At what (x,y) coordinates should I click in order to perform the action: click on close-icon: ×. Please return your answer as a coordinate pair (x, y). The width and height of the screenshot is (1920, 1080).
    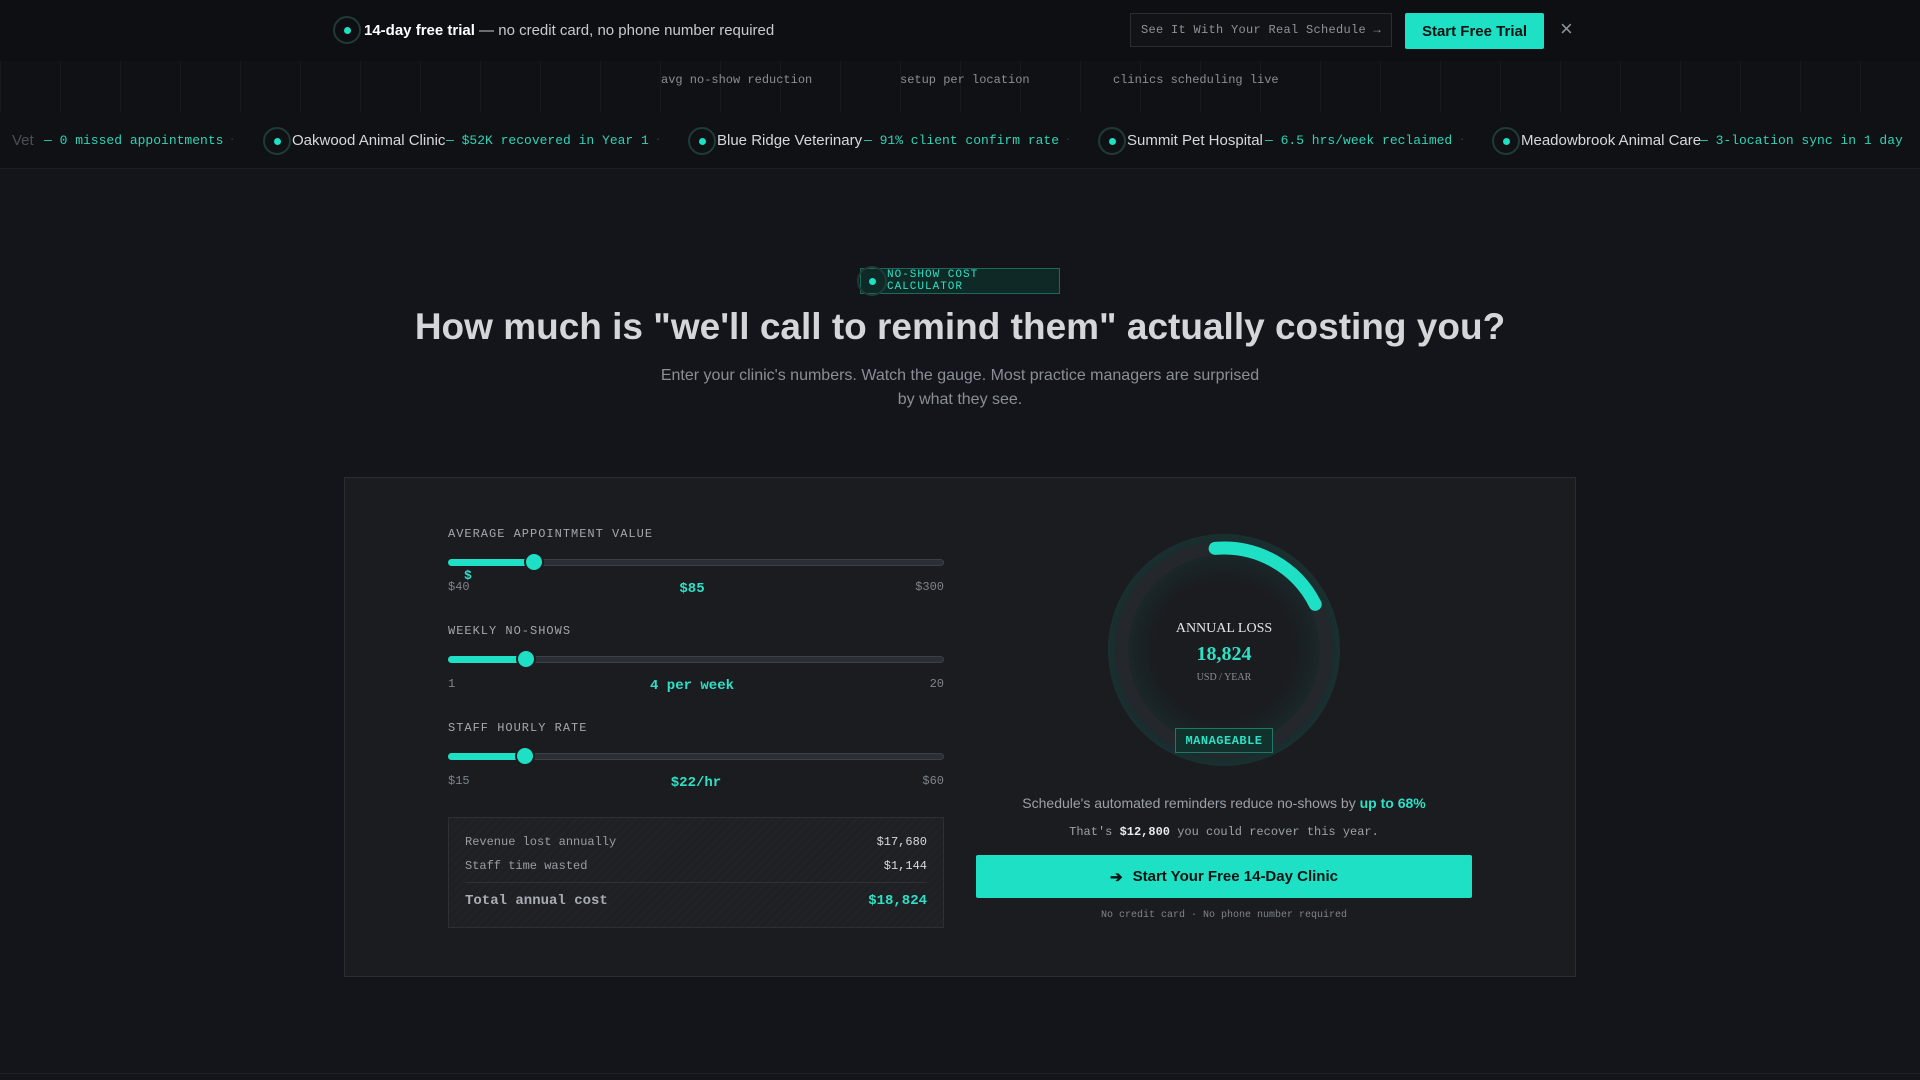
    Looking at the image, I should click on (1566, 29).